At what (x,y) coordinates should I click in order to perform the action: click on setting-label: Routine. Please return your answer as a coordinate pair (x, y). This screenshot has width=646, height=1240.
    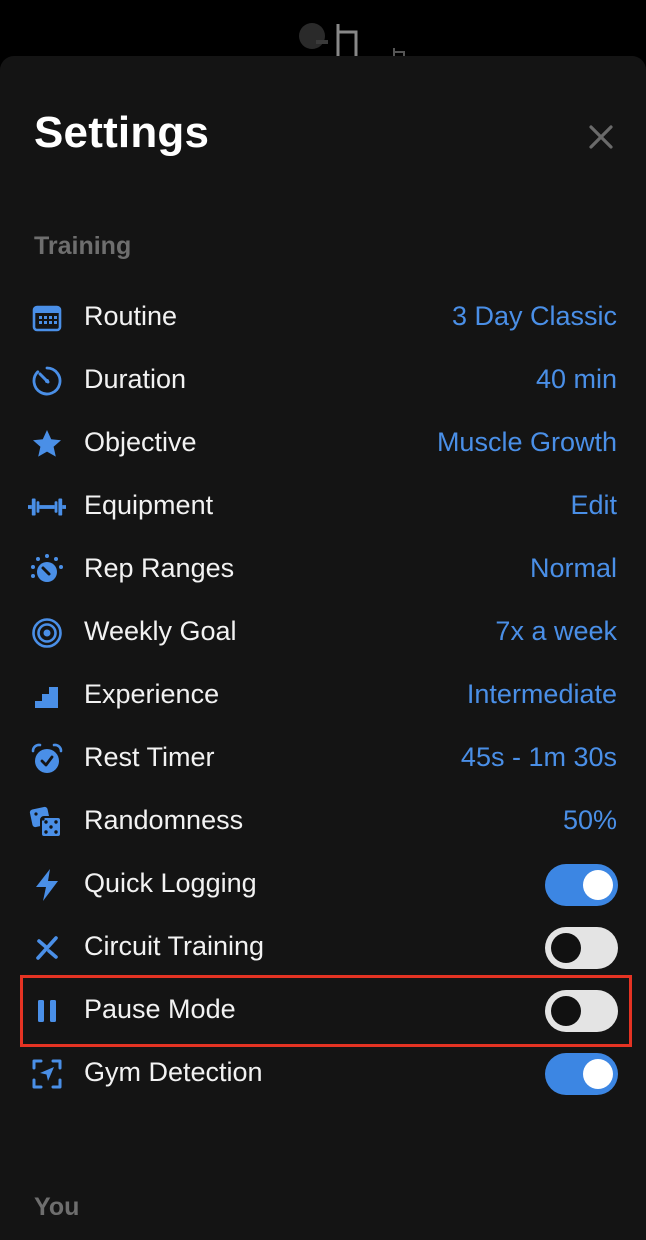
    Looking at the image, I should click on (131, 316).